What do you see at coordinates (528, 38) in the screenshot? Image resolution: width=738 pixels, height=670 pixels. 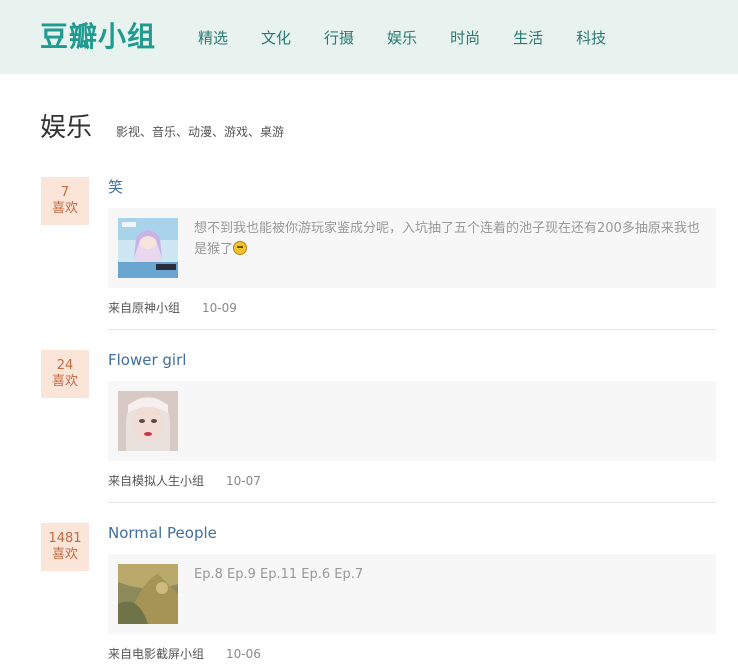 I see `nav-item-life: 生活` at bounding box center [528, 38].